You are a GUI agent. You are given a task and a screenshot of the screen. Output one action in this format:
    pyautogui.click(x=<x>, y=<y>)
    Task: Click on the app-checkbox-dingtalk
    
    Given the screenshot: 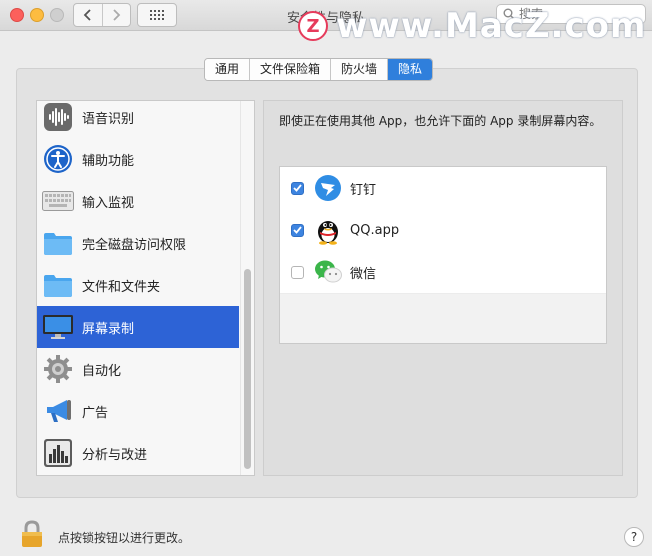 What is the action you would take?
    pyautogui.click(x=297, y=188)
    